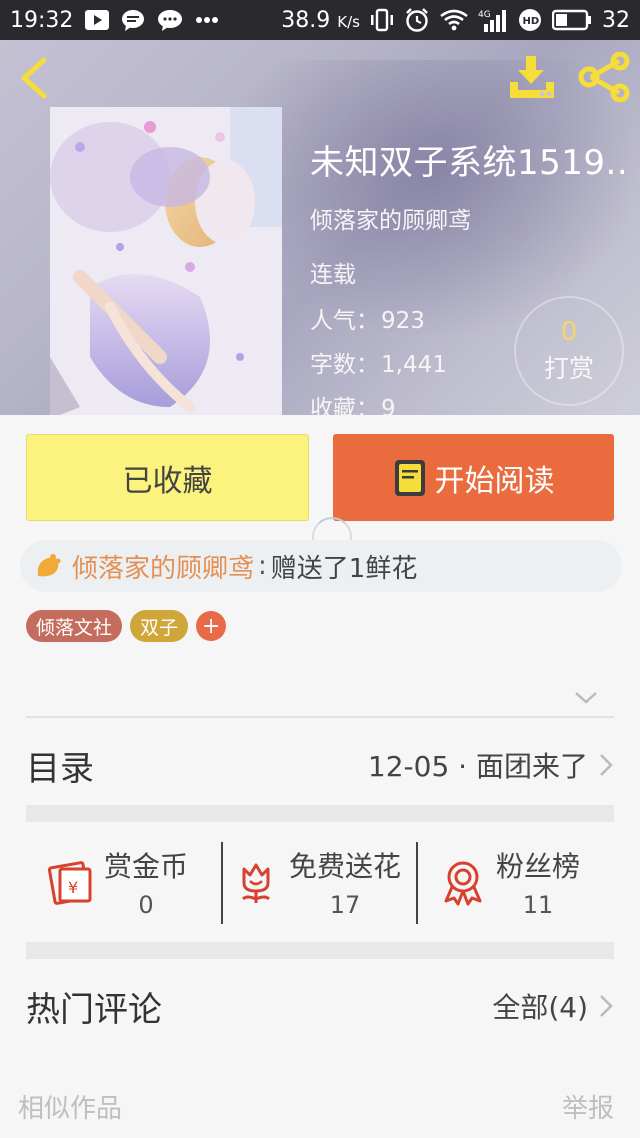 This screenshot has height=1138, width=640. Describe the element at coordinates (146, 905) in the screenshot. I see `coin-reward-value: 0` at that location.